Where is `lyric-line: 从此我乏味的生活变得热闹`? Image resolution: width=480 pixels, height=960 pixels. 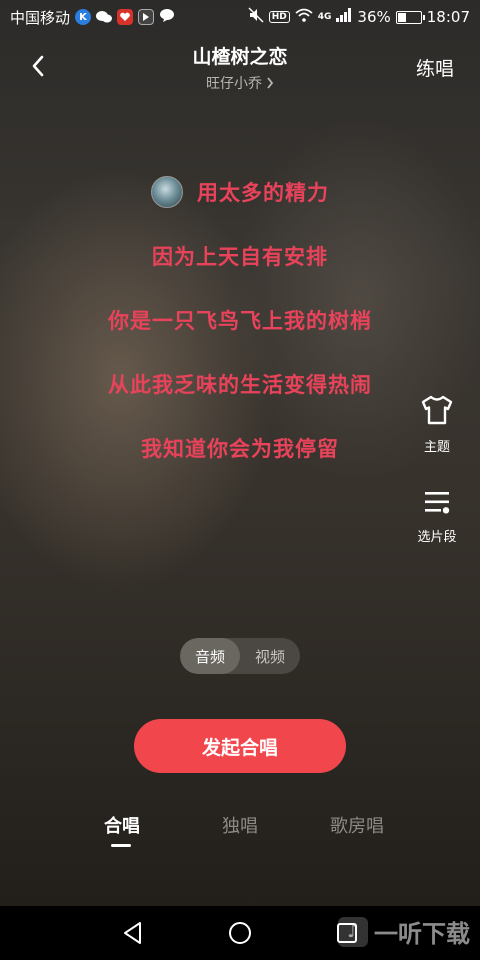 lyric-line: 从此我乏味的生活变得热闹 is located at coordinates (240, 385).